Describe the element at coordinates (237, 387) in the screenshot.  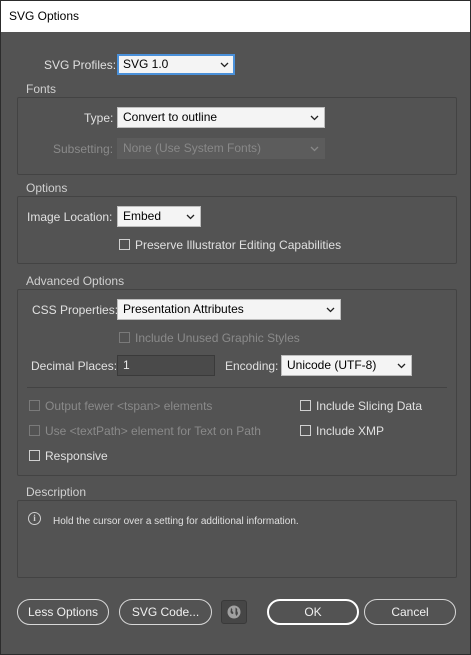
I see `advanced-divider` at that location.